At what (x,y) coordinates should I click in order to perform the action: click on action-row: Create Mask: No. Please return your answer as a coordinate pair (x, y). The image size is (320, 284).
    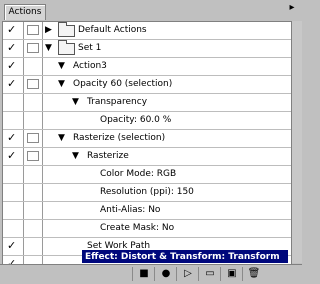
    Looking at the image, I should click on (147, 229).